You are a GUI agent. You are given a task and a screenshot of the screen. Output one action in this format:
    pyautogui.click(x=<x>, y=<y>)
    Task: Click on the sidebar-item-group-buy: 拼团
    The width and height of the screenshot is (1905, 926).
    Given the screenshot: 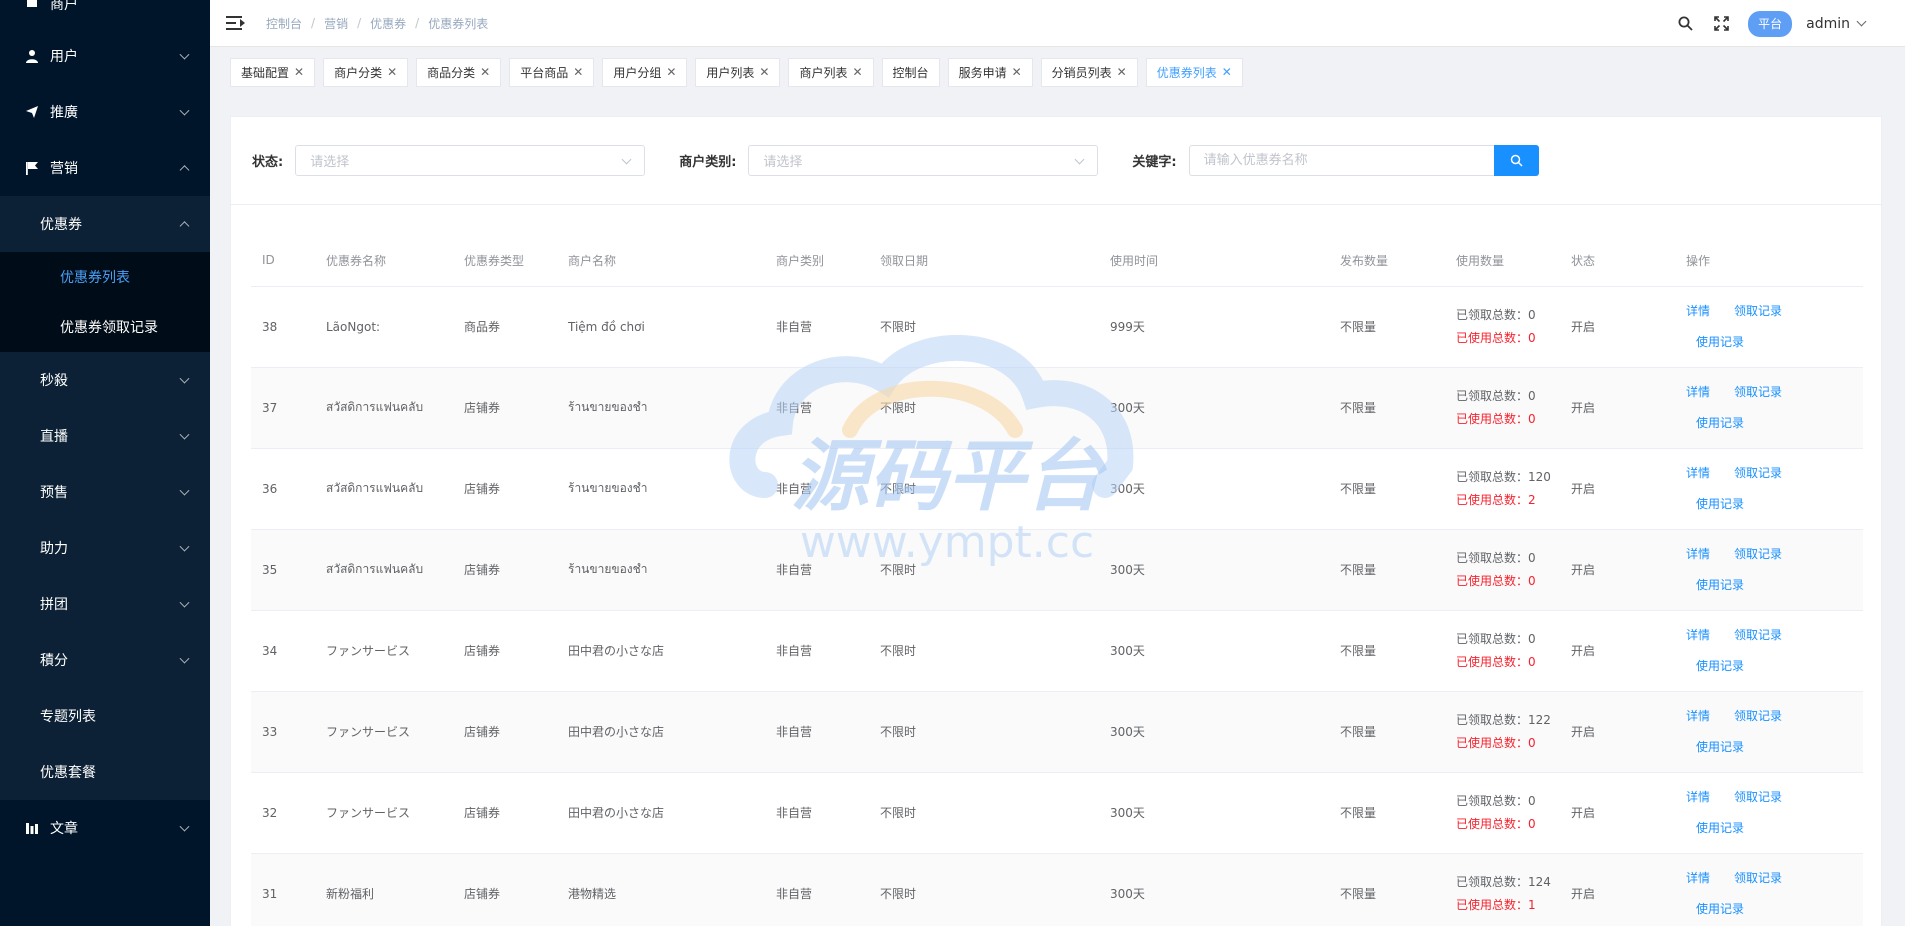 What is the action you would take?
    pyautogui.click(x=105, y=604)
    